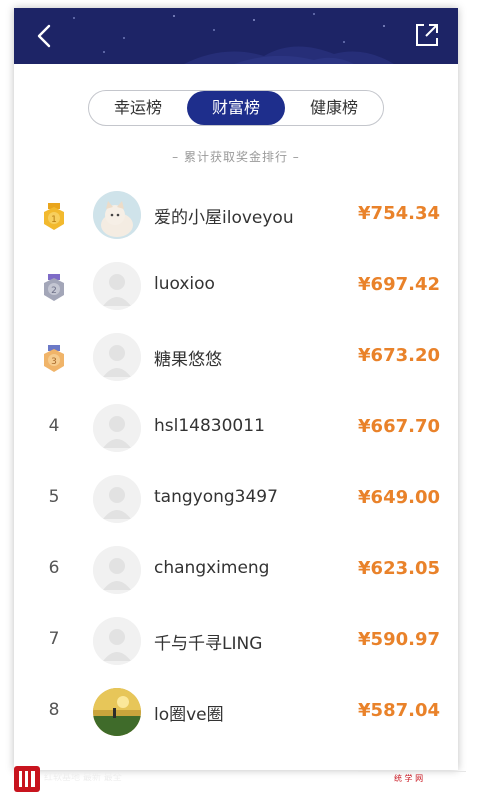 The width and height of the screenshot is (480, 800). What do you see at coordinates (236, 157) in the screenshot?
I see `ranking-subtitle: – 累计获取奖金排行 –` at bounding box center [236, 157].